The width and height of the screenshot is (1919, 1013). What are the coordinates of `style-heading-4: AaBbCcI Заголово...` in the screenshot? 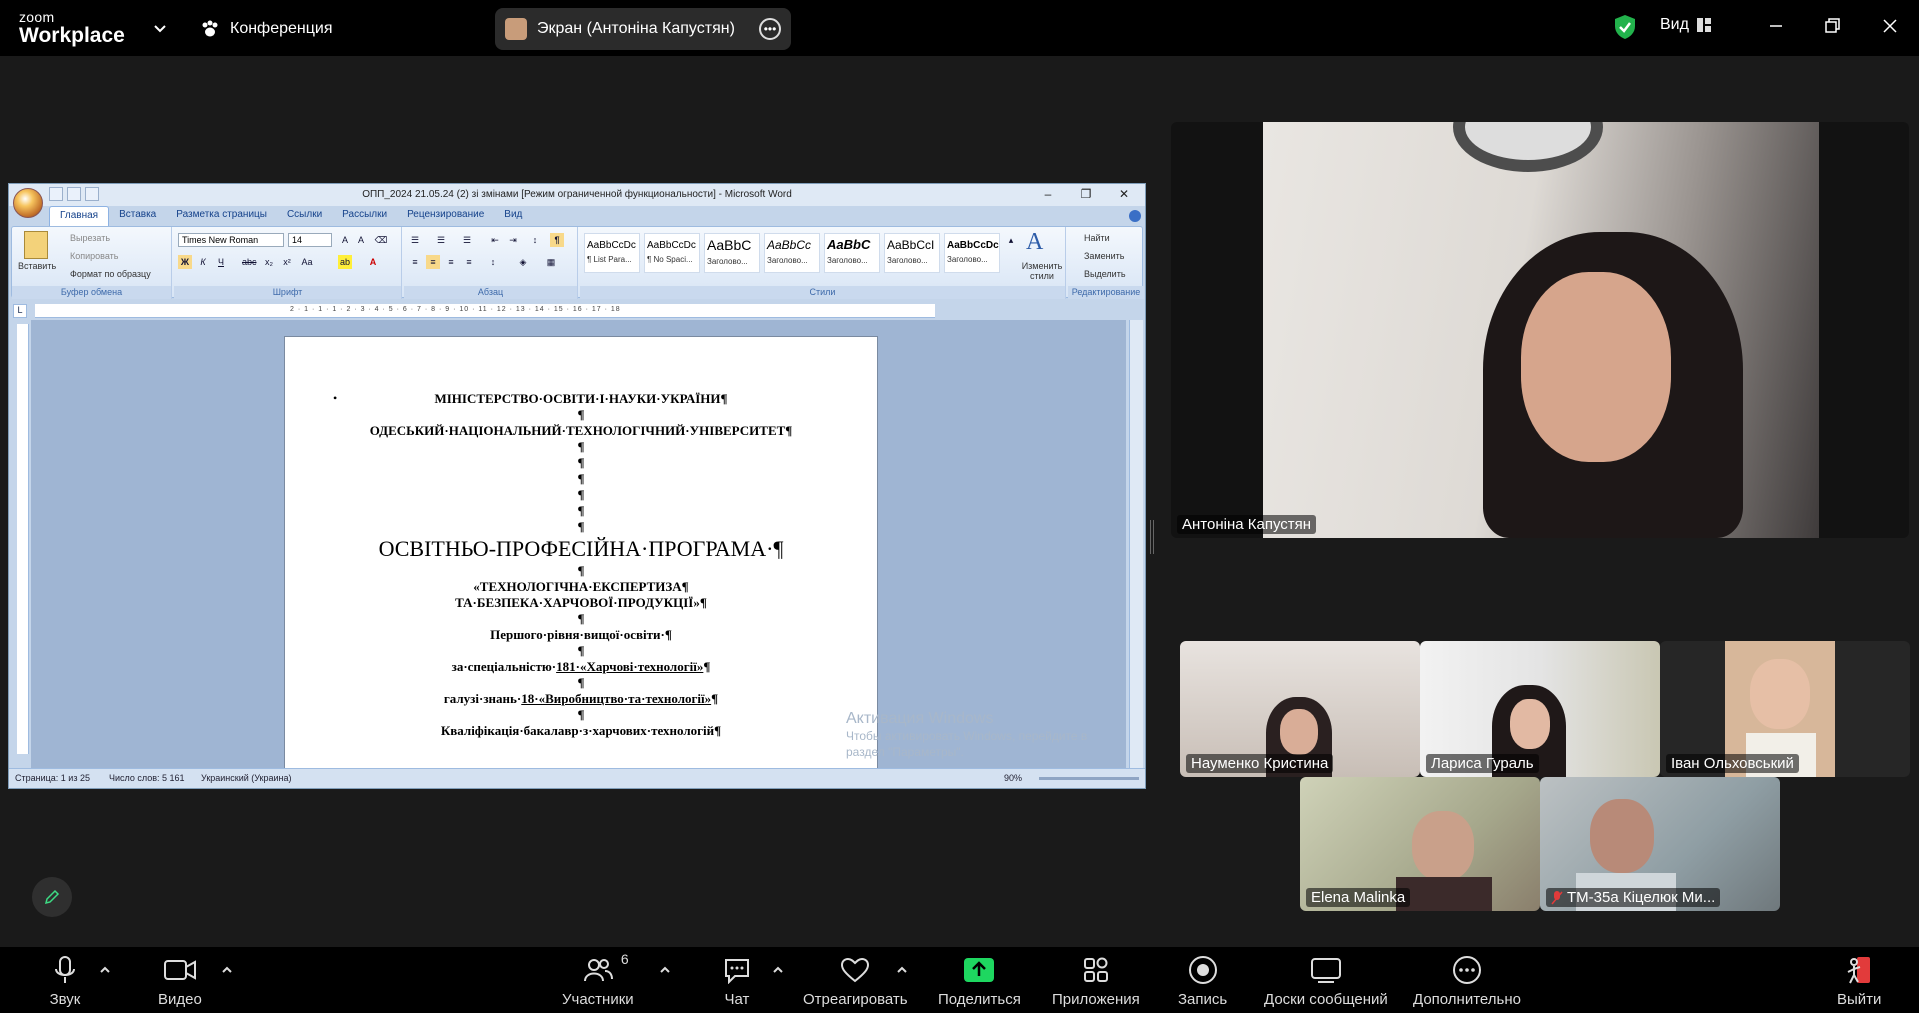 It's located at (912, 253).